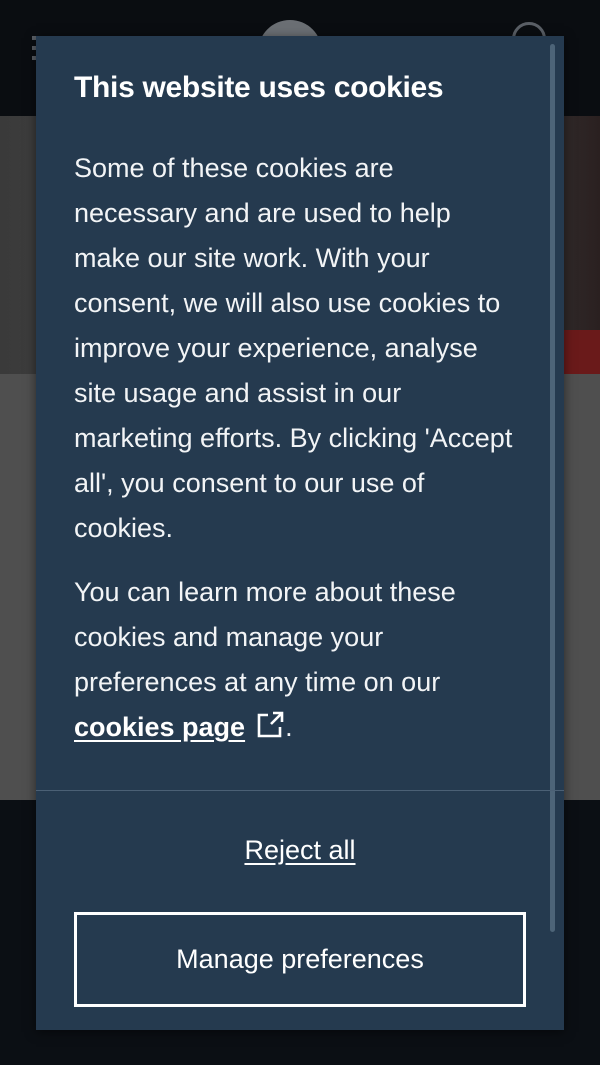 The width and height of the screenshot is (600, 1065). Describe the element at coordinates (289, 727) in the screenshot. I see `cookie-manage-info-period: .` at that location.